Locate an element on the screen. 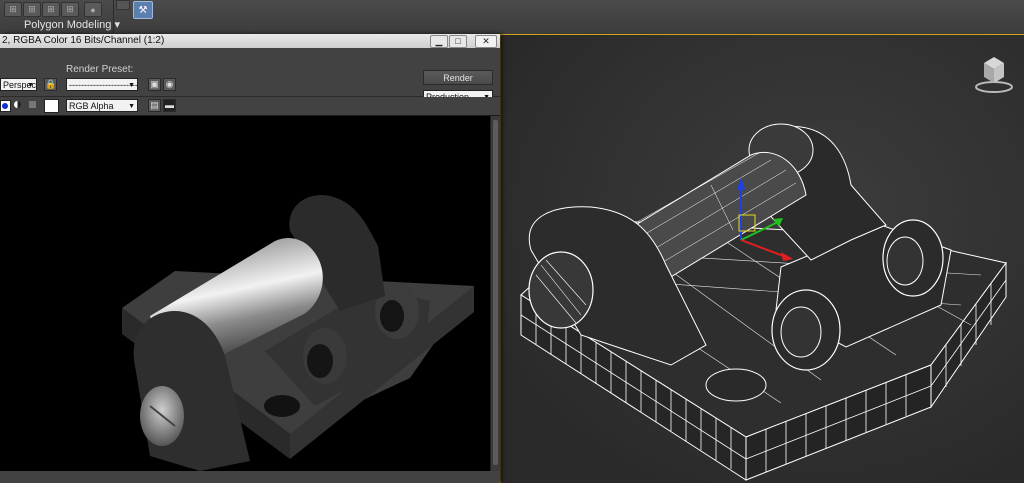 This screenshot has width=1024, height=483. clear-color-swatch is located at coordinates (51, 106).